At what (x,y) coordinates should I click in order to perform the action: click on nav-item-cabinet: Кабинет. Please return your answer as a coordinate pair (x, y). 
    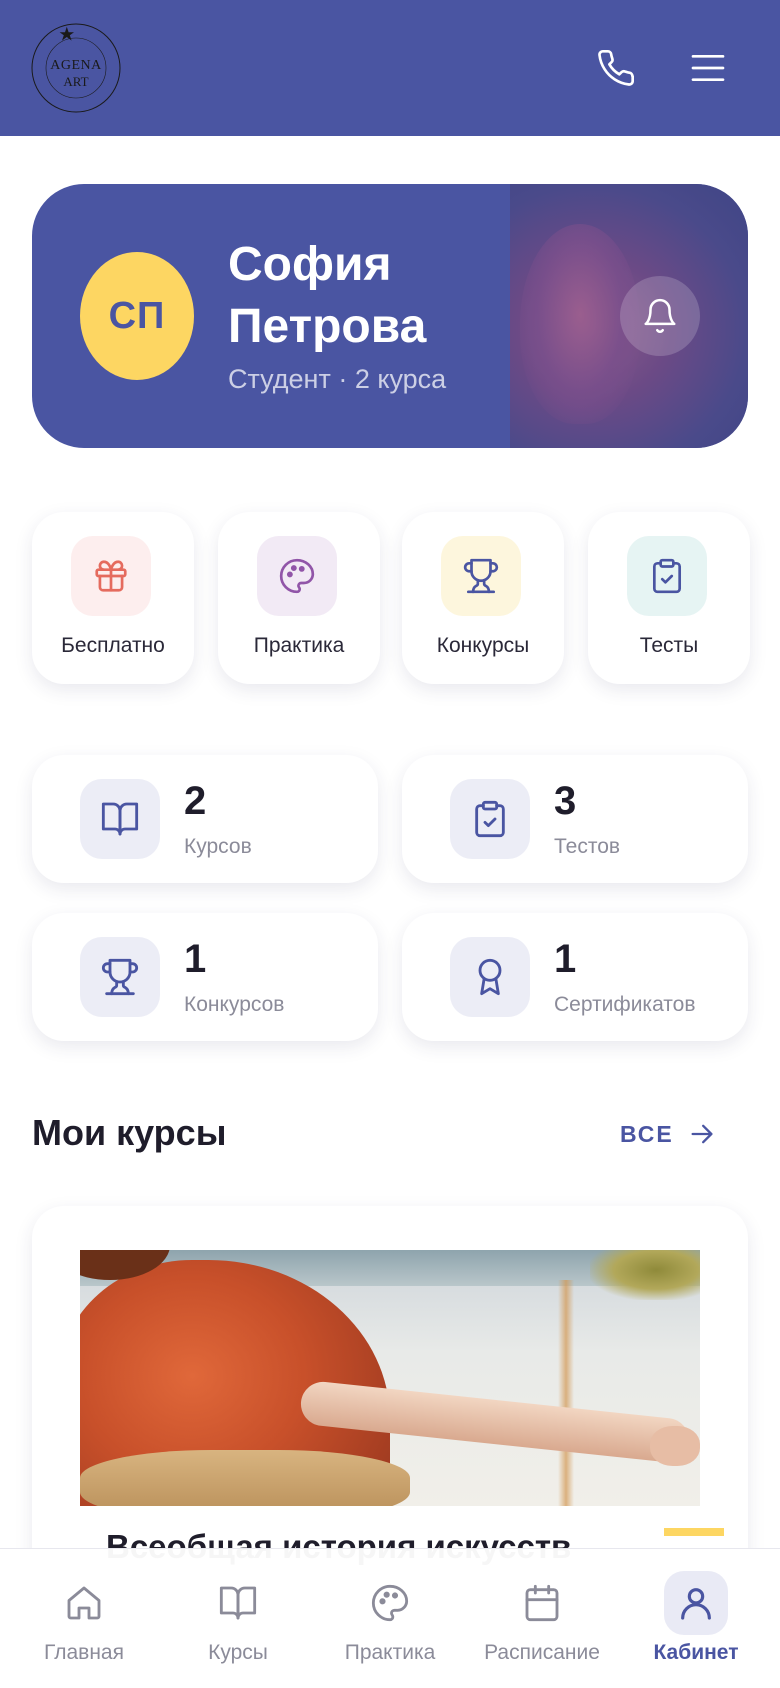
    Looking at the image, I should click on (696, 1618).